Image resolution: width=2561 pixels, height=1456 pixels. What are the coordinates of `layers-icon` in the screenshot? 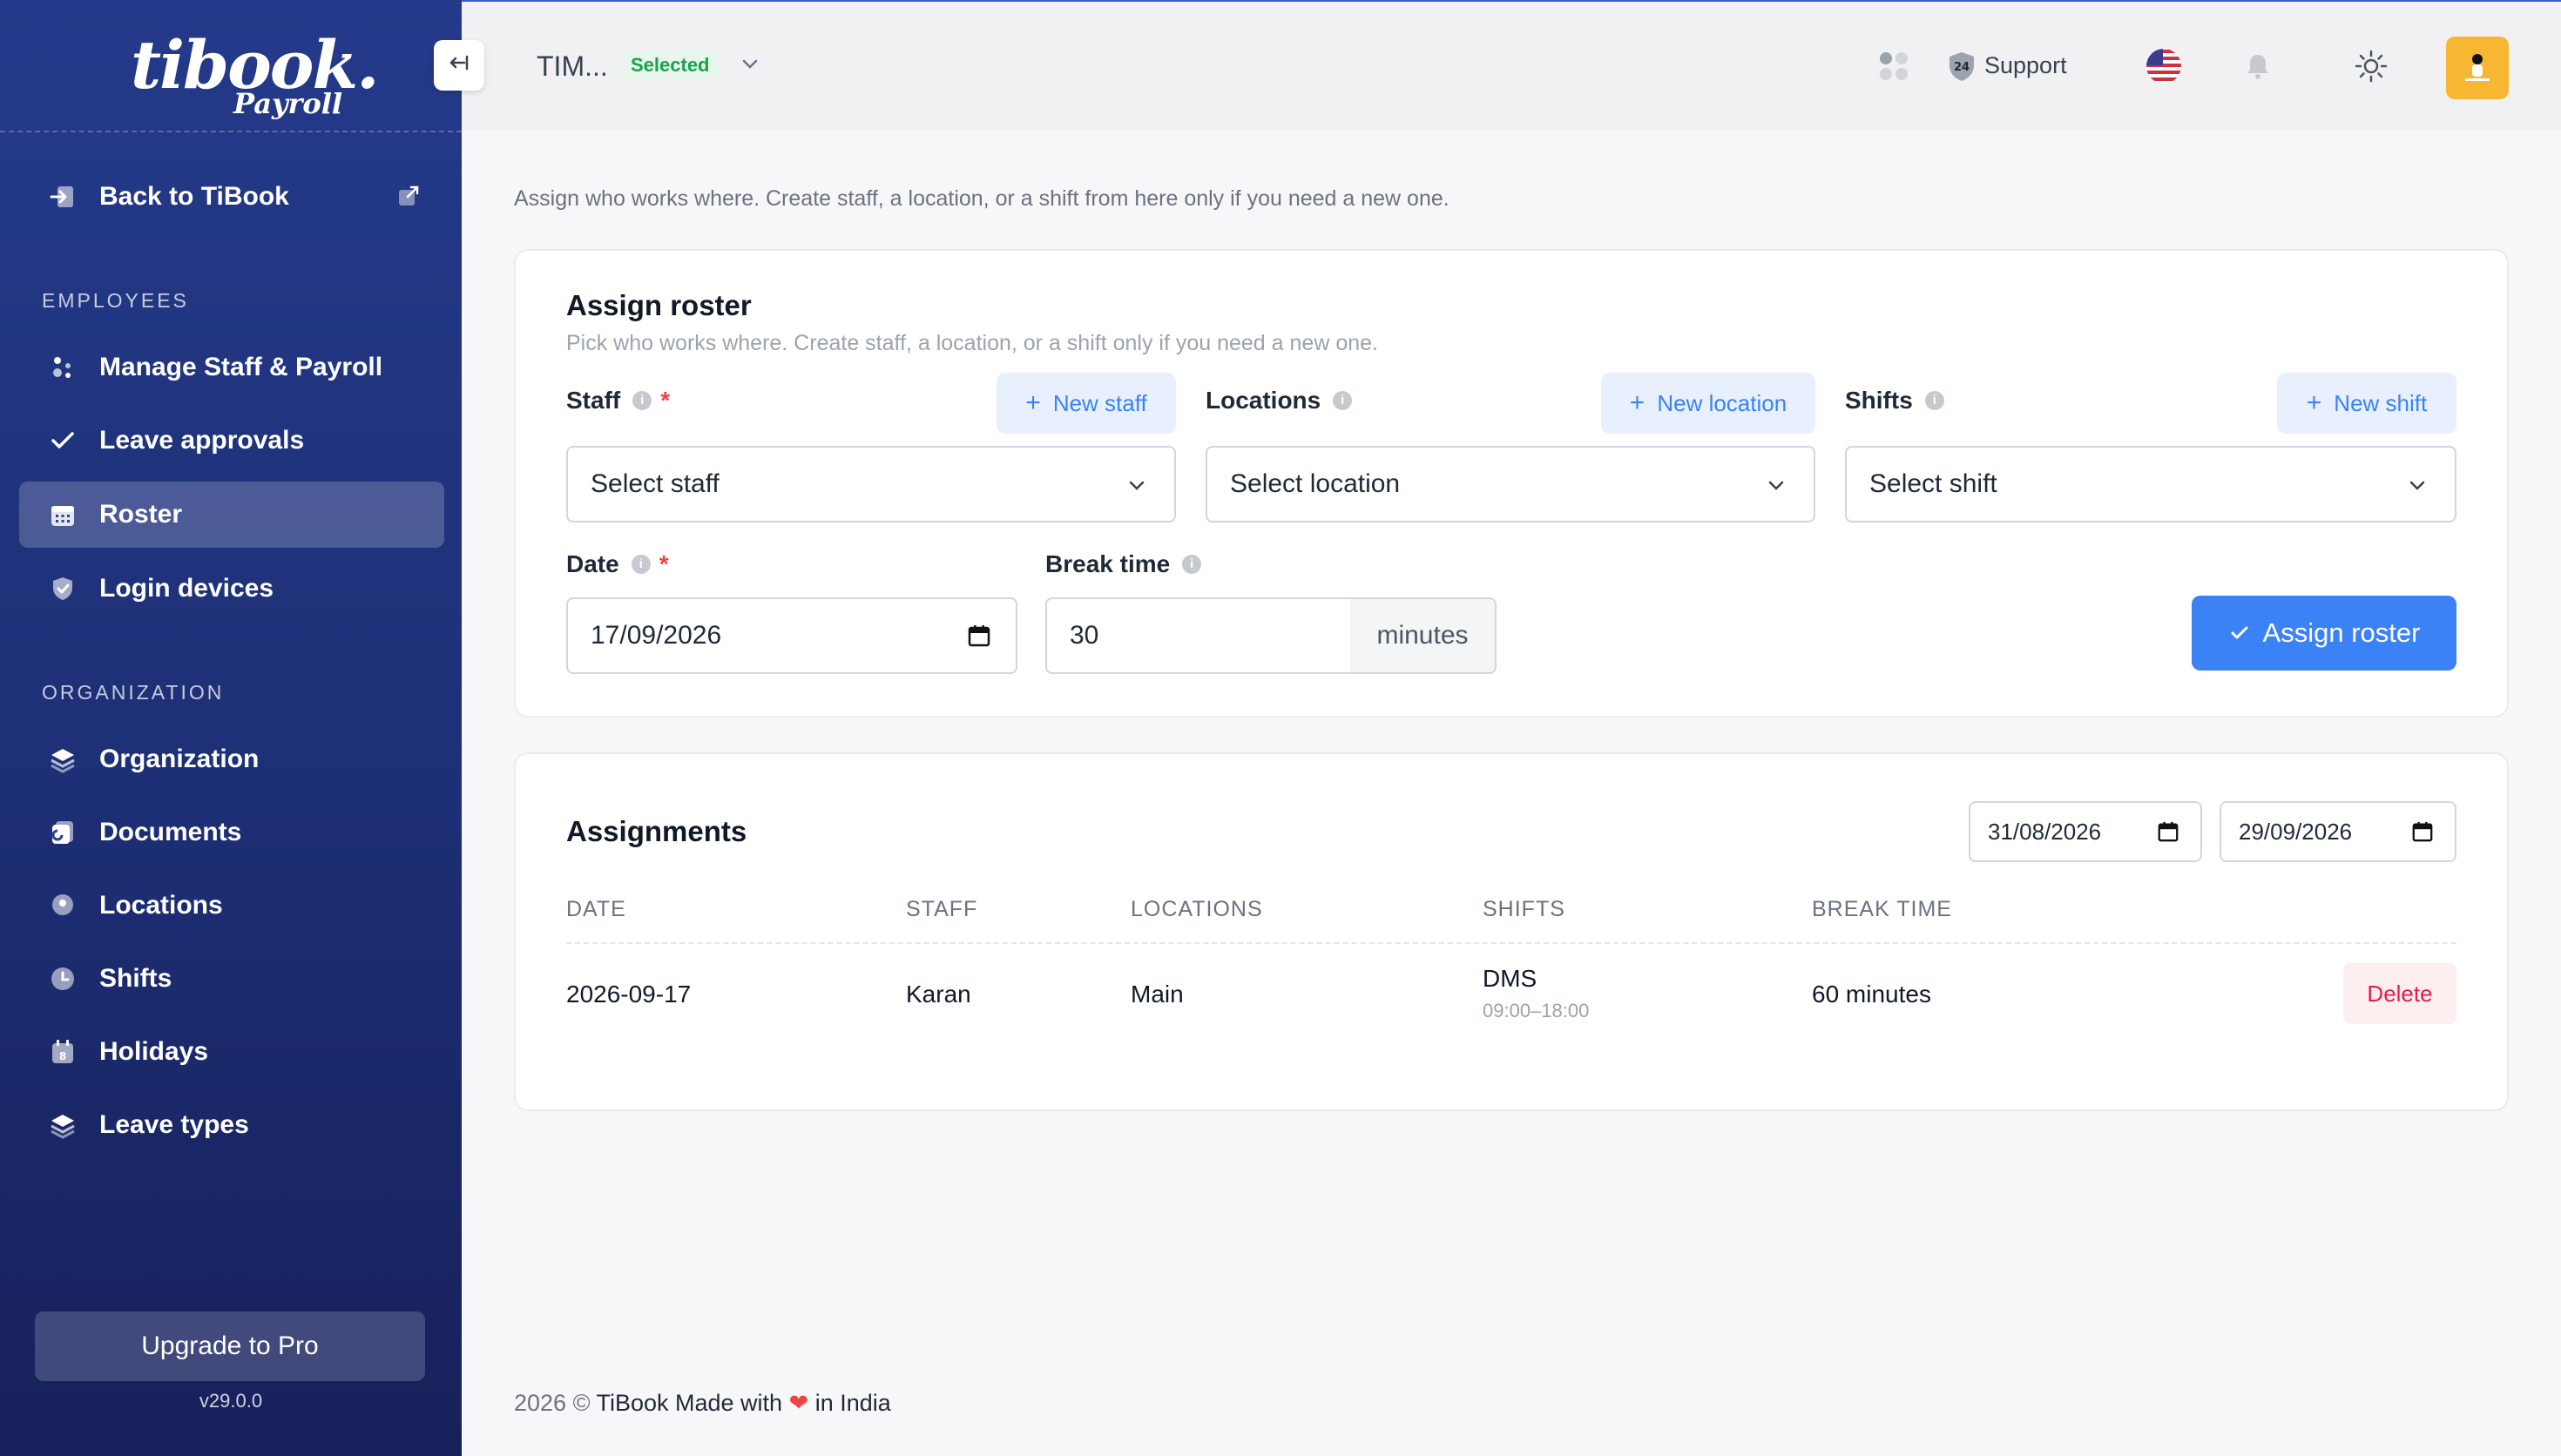 It's located at (63, 1125).